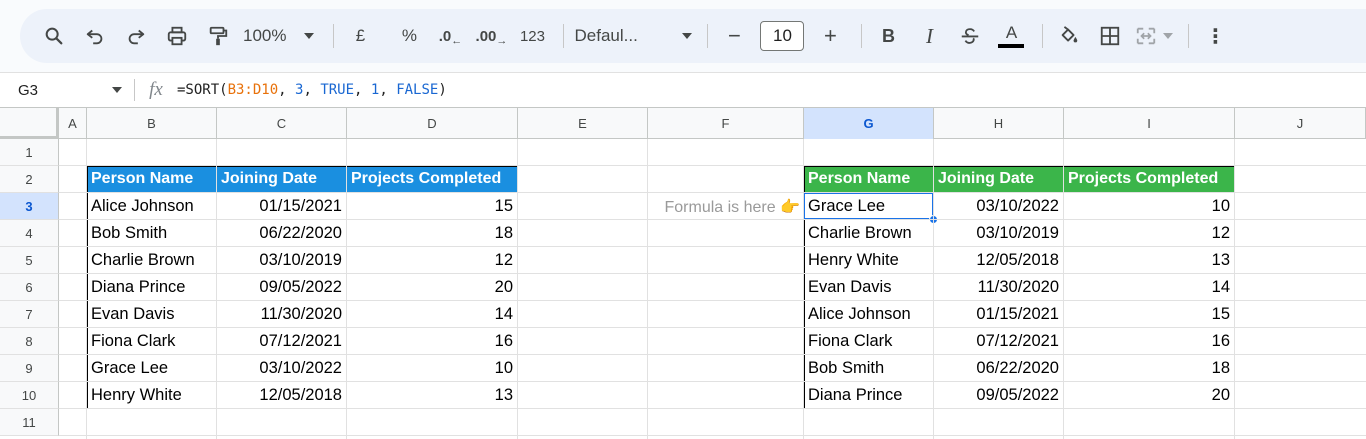  What do you see at coordinates (1149, 260) in the screenshot?
I see `sorted-table-cell: 13` at bounding box center [1149, 260].